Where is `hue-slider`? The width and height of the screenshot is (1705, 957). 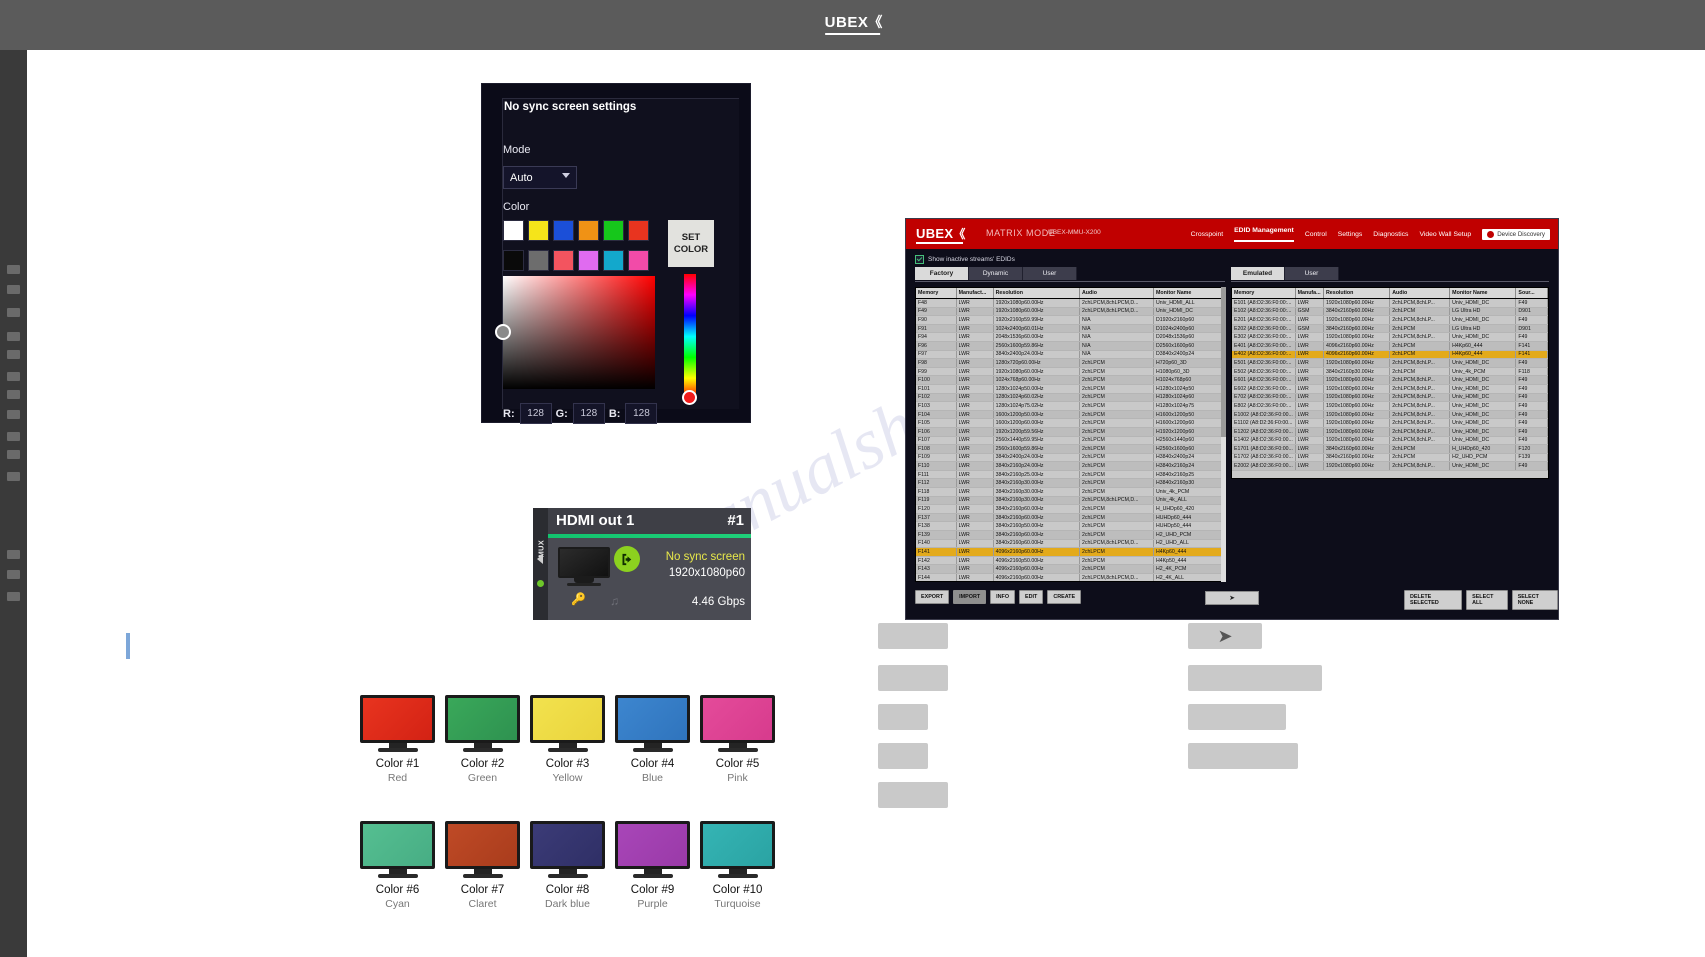 hue-slider is located at coordinates (689, 339).